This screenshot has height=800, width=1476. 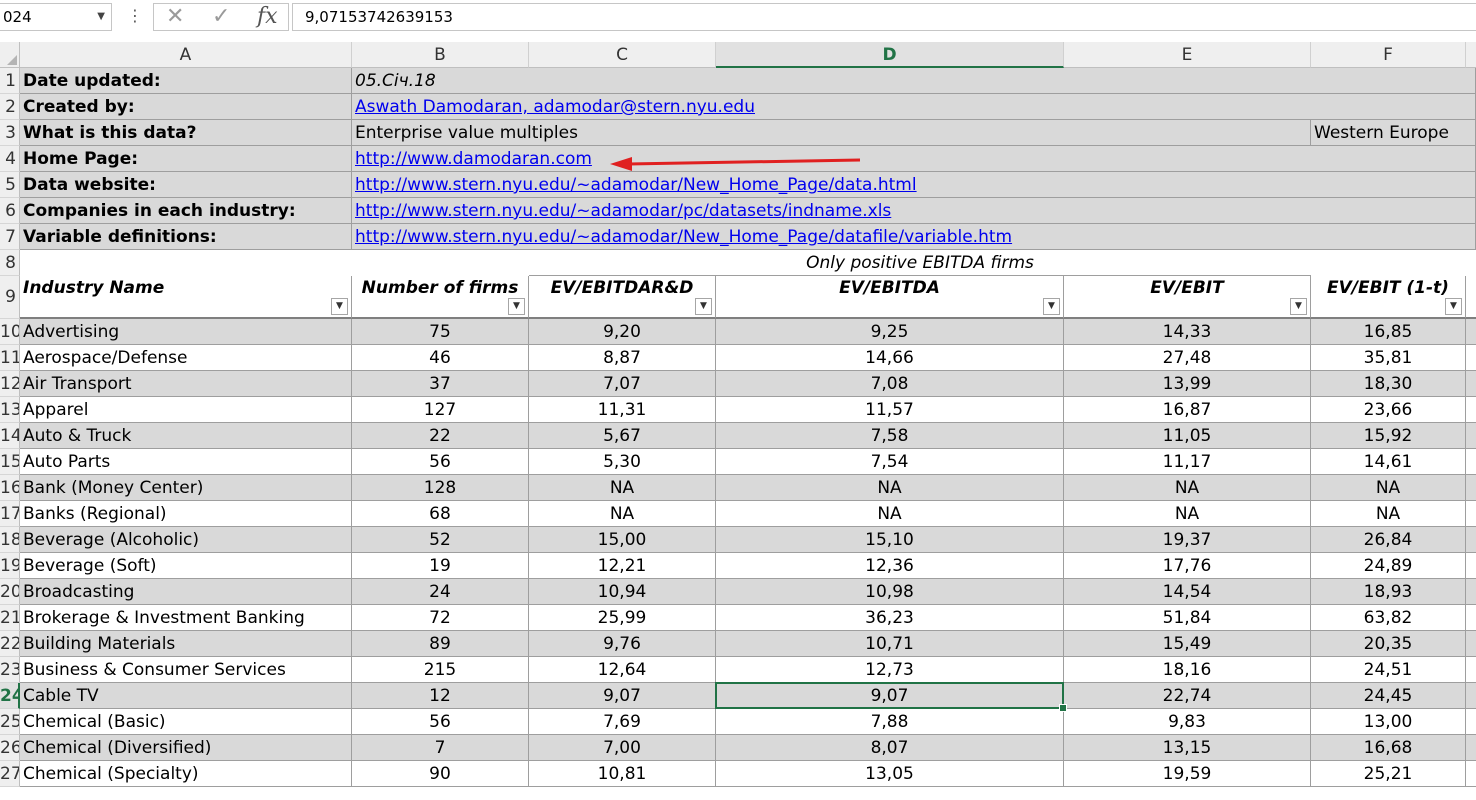 I want to click on industry-name-cell: Chemical (Specialty), so click(x=186, y=774).